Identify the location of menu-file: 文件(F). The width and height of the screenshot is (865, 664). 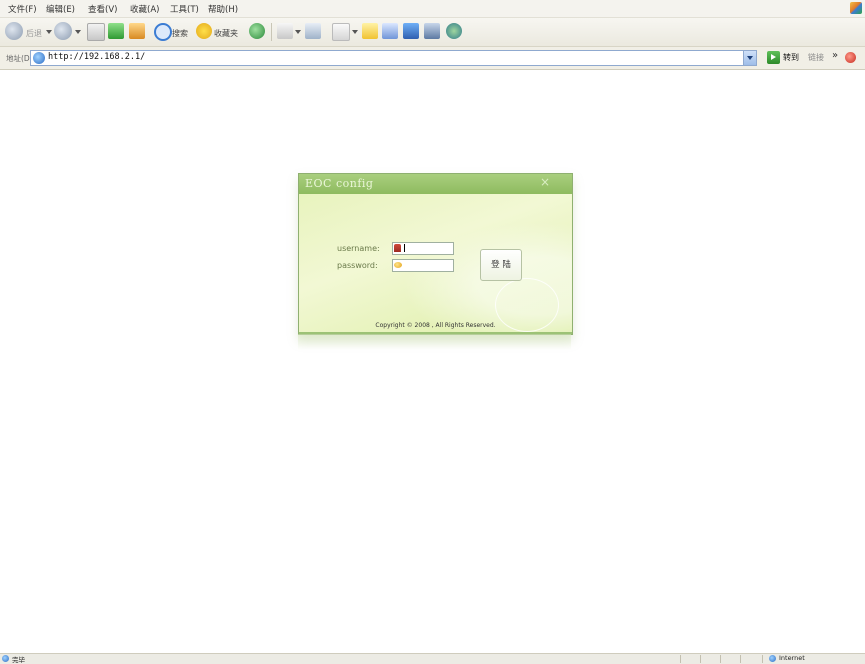
(22, 9).